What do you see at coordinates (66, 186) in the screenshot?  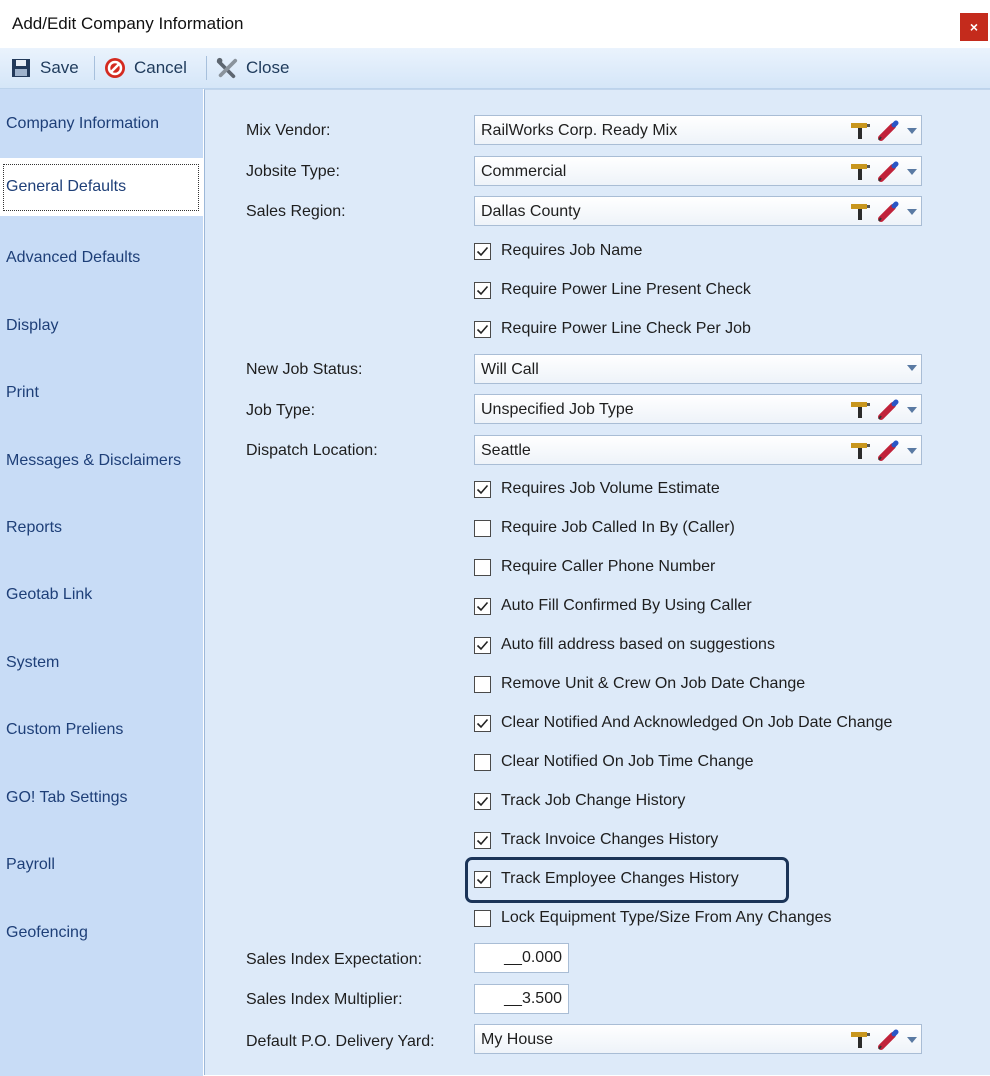 I see `sidebar-item-label: General Defaults` at bounding box center [66, 186].